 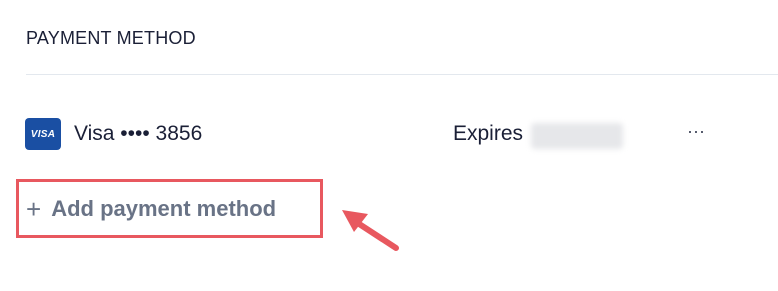 I want to click on add-payment-method-label: Add payment method, so click(x=164, y=208).